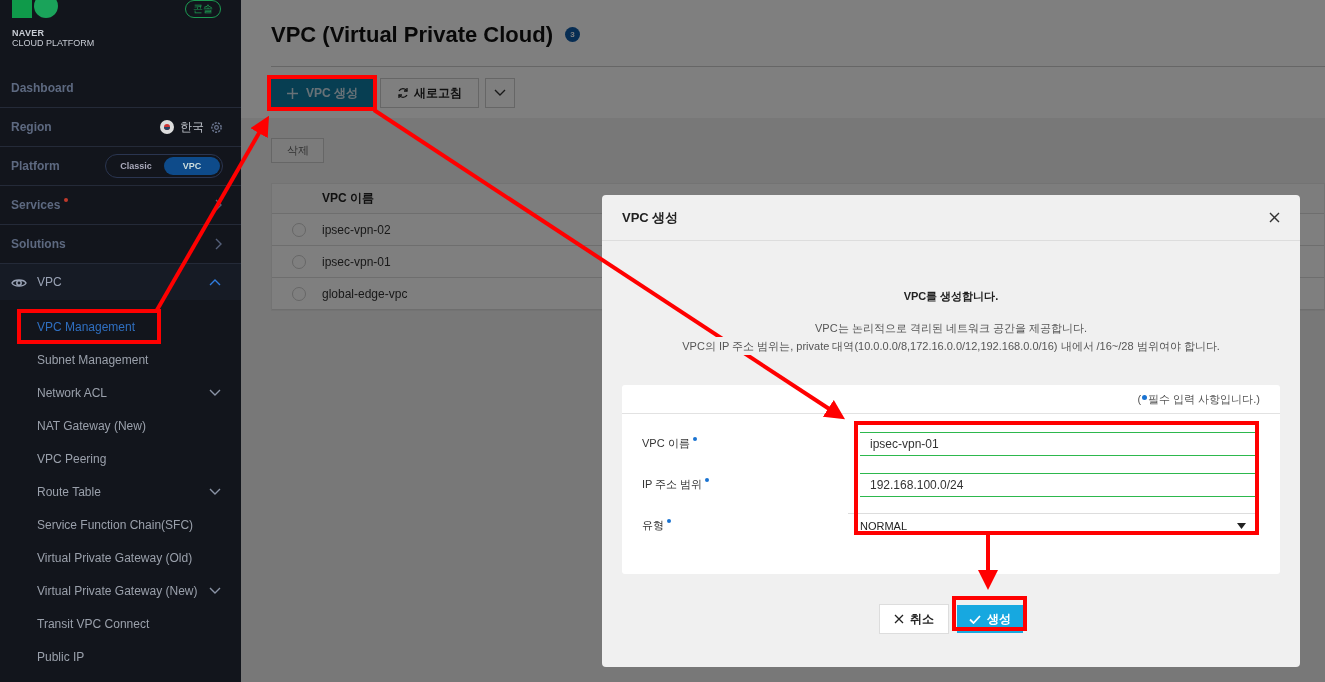 The width and height of the screenshot is (1325, 682). Describe the element at coordinates (975, 619) in the screenshot. I see `check-icon` at that location.